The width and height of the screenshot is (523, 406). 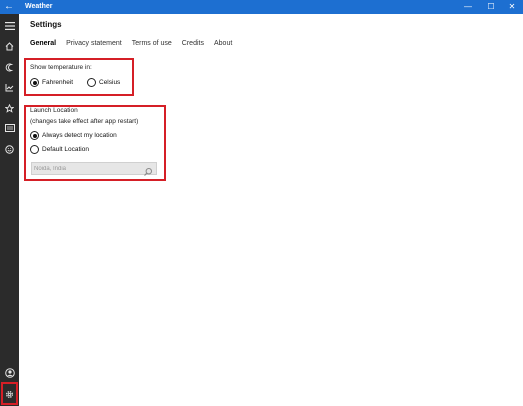 What do you see at coordinates (58, 82) in the screenshot?
I see `fahrenheit-label: Fahrenheit` at bounding box center [58, 82].